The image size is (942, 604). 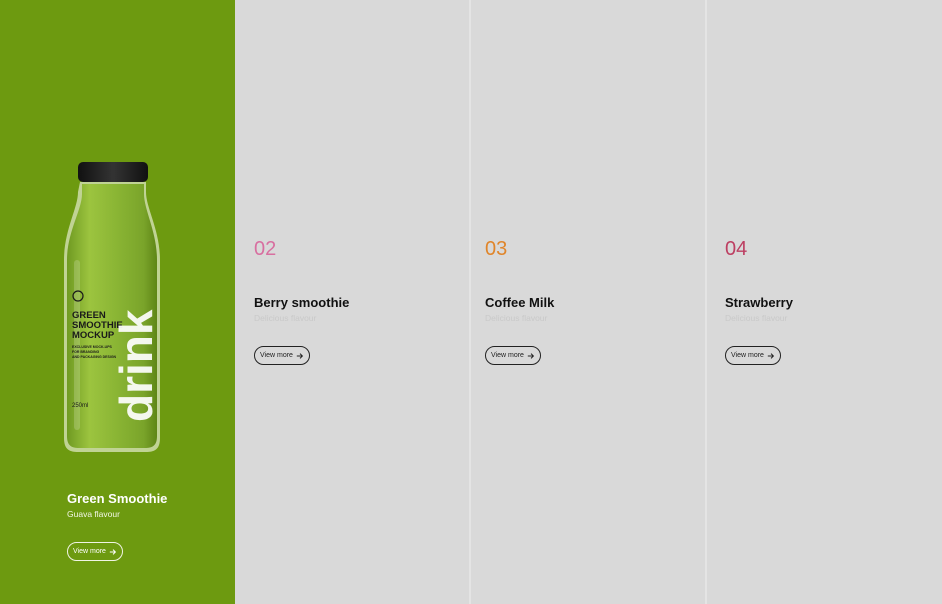 What do you see at coordinates (736, 249) in the screenshot?
I see `product-number: 04` at bounding box center [736, 249].